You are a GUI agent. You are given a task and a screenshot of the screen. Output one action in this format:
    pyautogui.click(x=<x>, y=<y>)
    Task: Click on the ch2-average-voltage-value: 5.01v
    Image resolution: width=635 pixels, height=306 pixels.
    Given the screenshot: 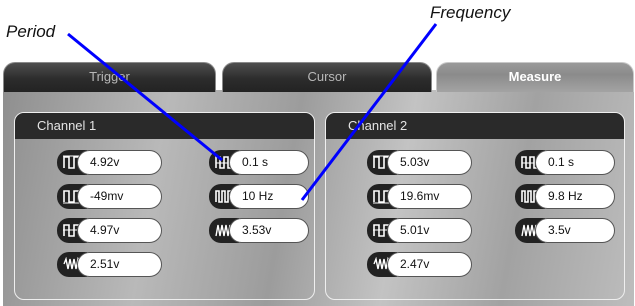 What is the action you would take?
    pyautogui.click(x=429, y=230)
    